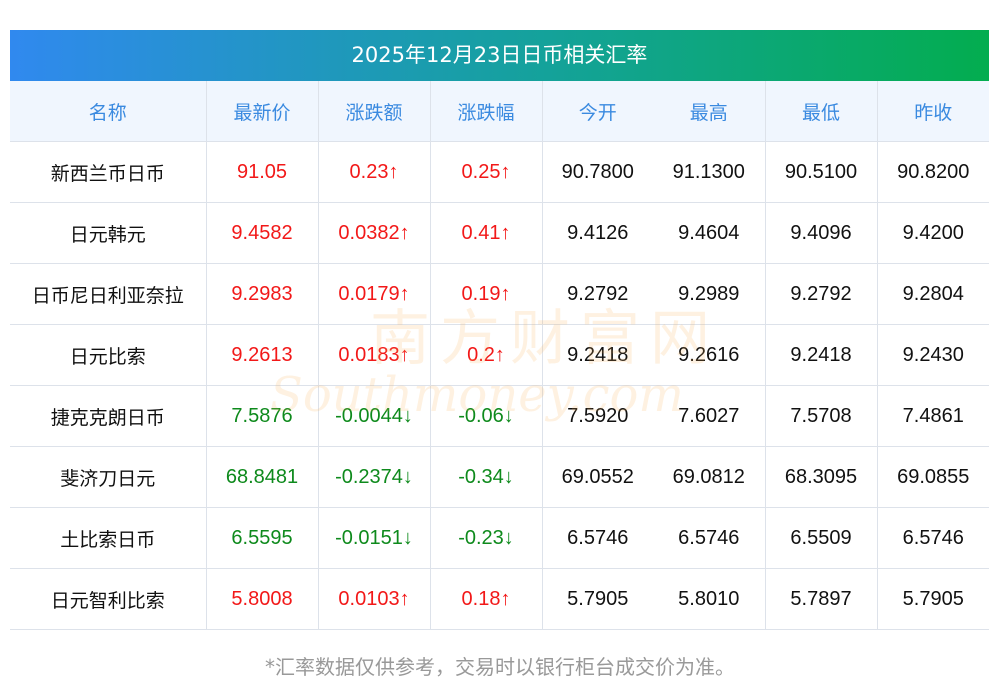 This screenshot has width=1000, height=697. I want to click on cell-prev: 7.4861, so click(932, 416).